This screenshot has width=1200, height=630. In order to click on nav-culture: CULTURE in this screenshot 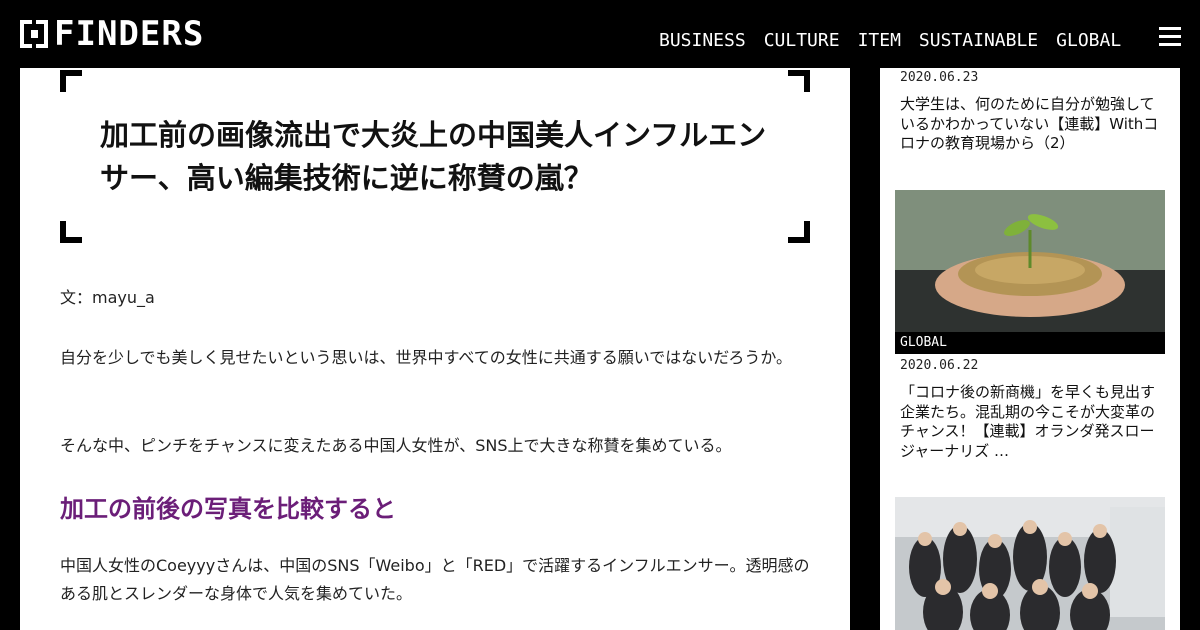, I will do `click(802, 41)`.